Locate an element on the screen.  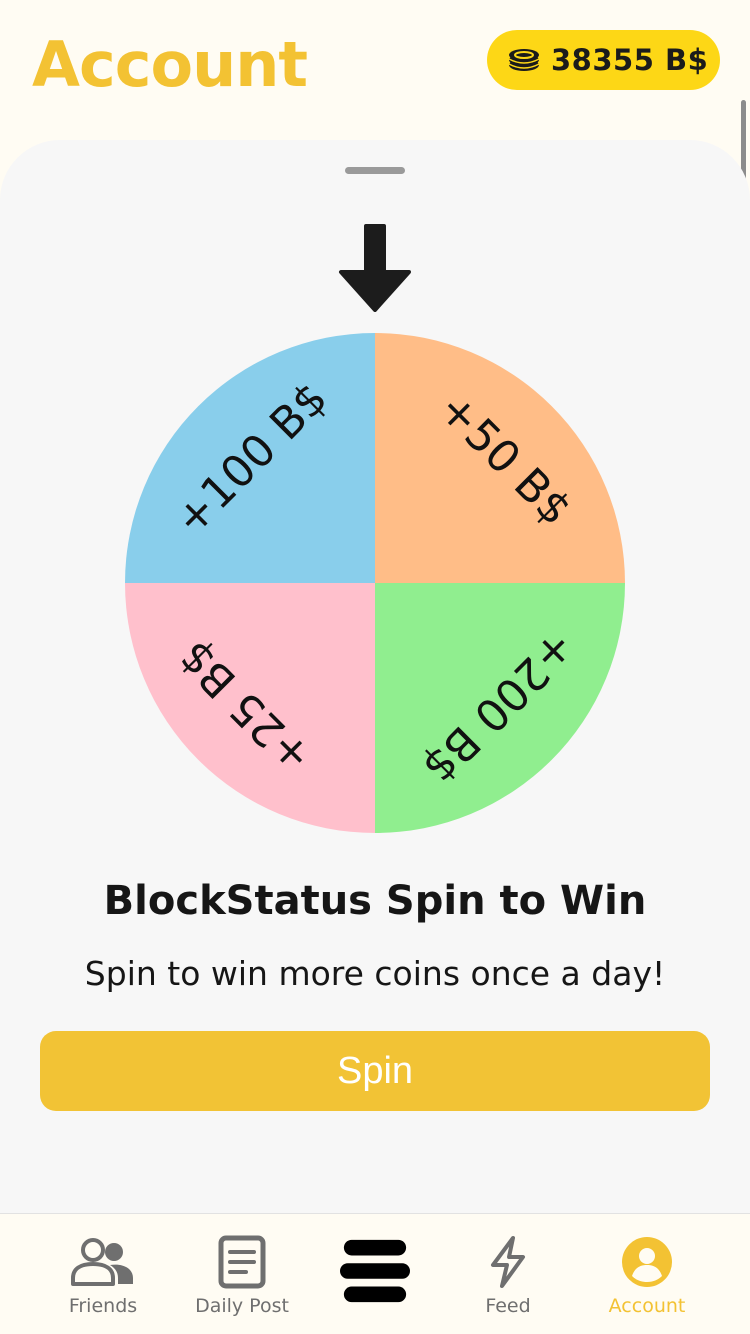
spin-subtitle: Spin to win more coins once a day! is located at coordinates (375, 973).